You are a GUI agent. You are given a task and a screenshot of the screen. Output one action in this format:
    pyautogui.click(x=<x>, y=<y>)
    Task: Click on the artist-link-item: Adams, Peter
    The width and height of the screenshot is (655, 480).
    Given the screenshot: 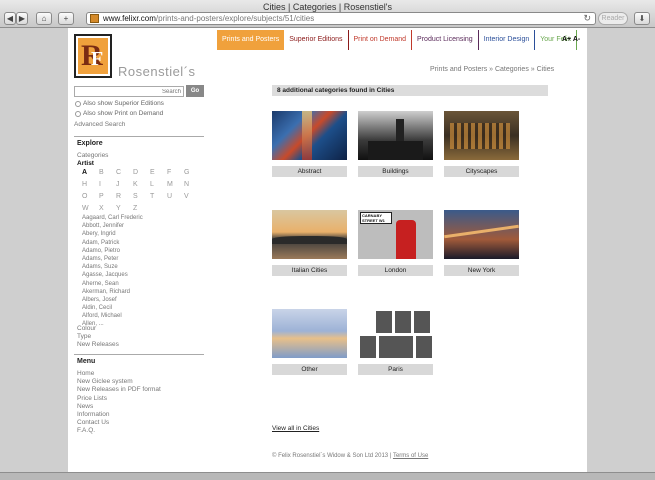 What is the action you would take?
    pyautogui.click(x=142, y=259)
    